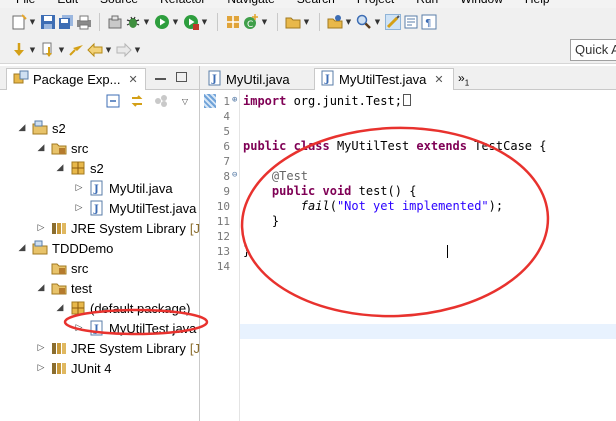 This screenshot has height=421, width=616. What do you see at coordinates (64, 248) in the screenshot?
I see `tree-item: ◢ TDDDemo` at bounding box center [64, 248].